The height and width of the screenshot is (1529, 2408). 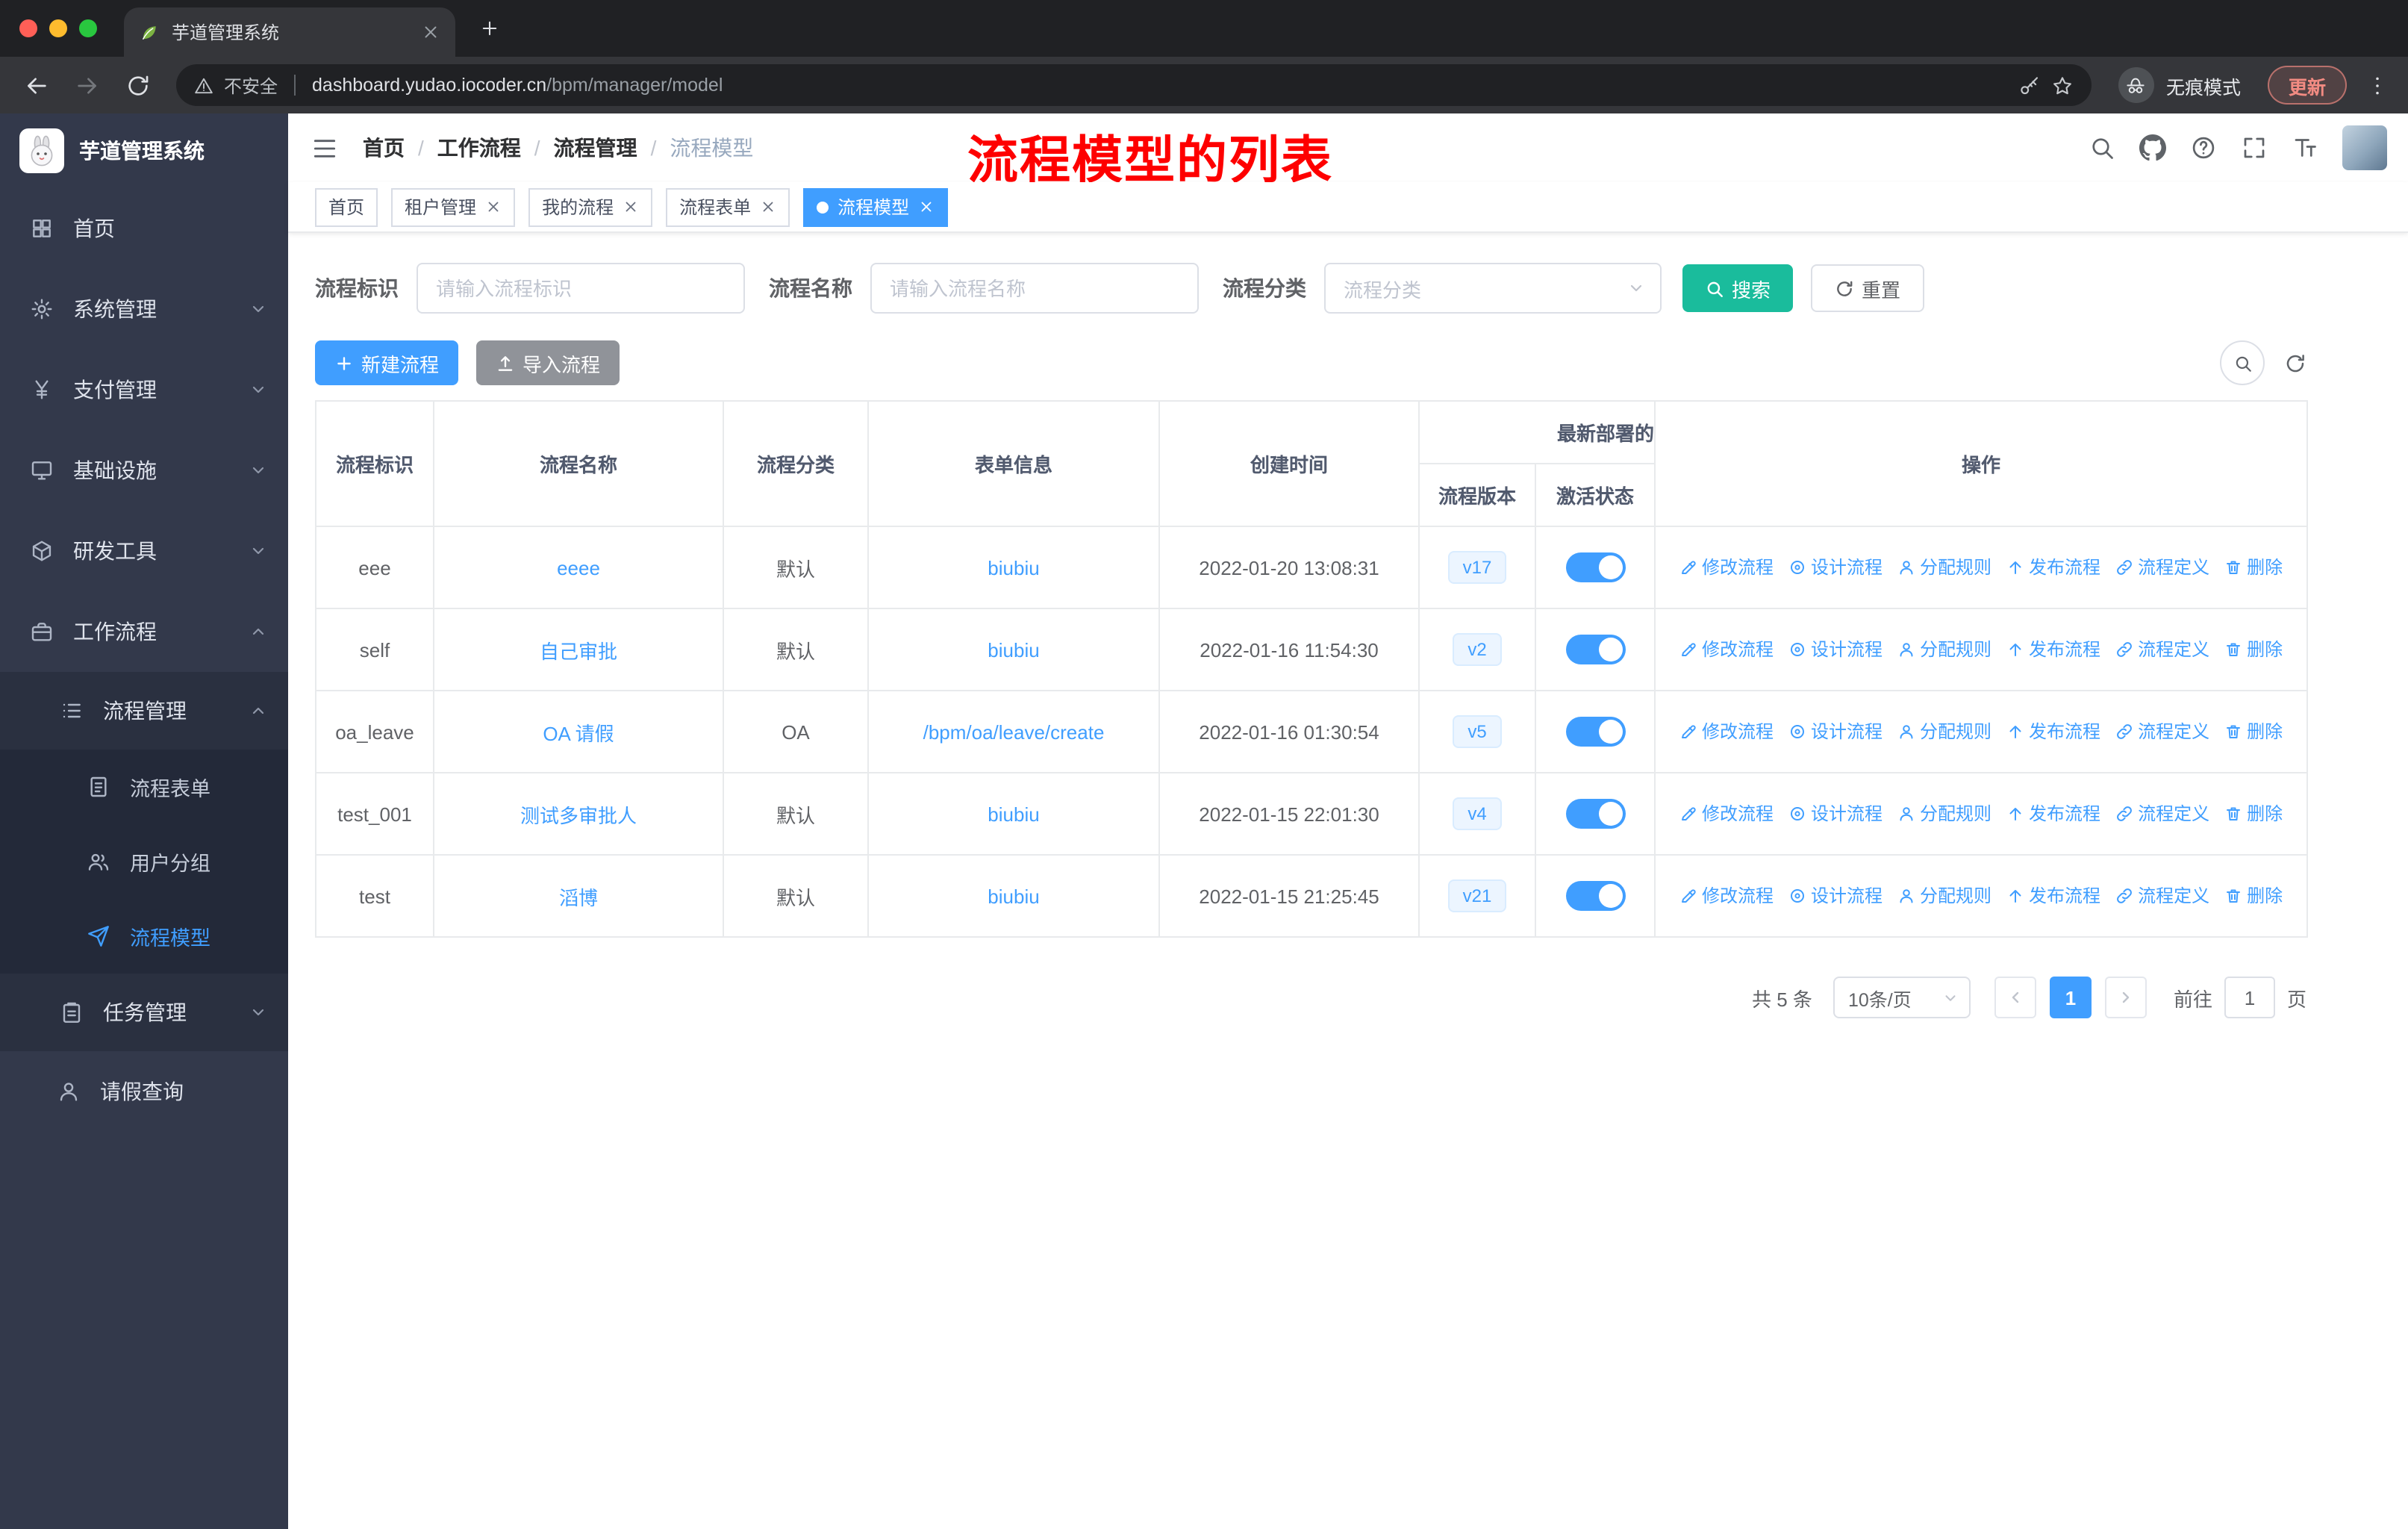 I want to click on help-icon, so click(x=2203, y=147).